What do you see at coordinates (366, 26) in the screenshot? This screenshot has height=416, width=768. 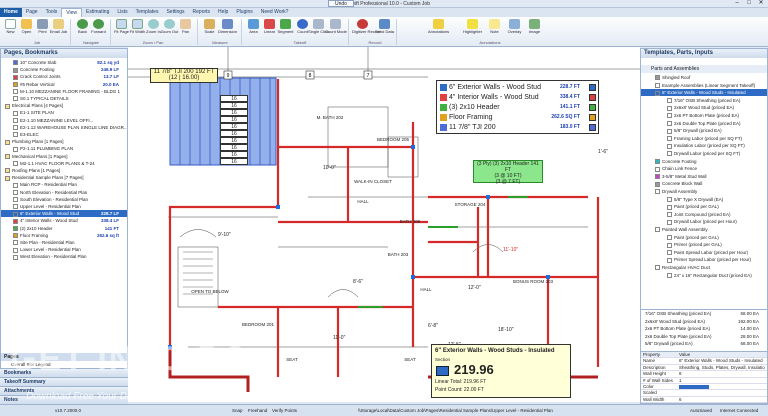 I see `digitizer-record-button: Digitizer Record` at bounding box center [366, 26].